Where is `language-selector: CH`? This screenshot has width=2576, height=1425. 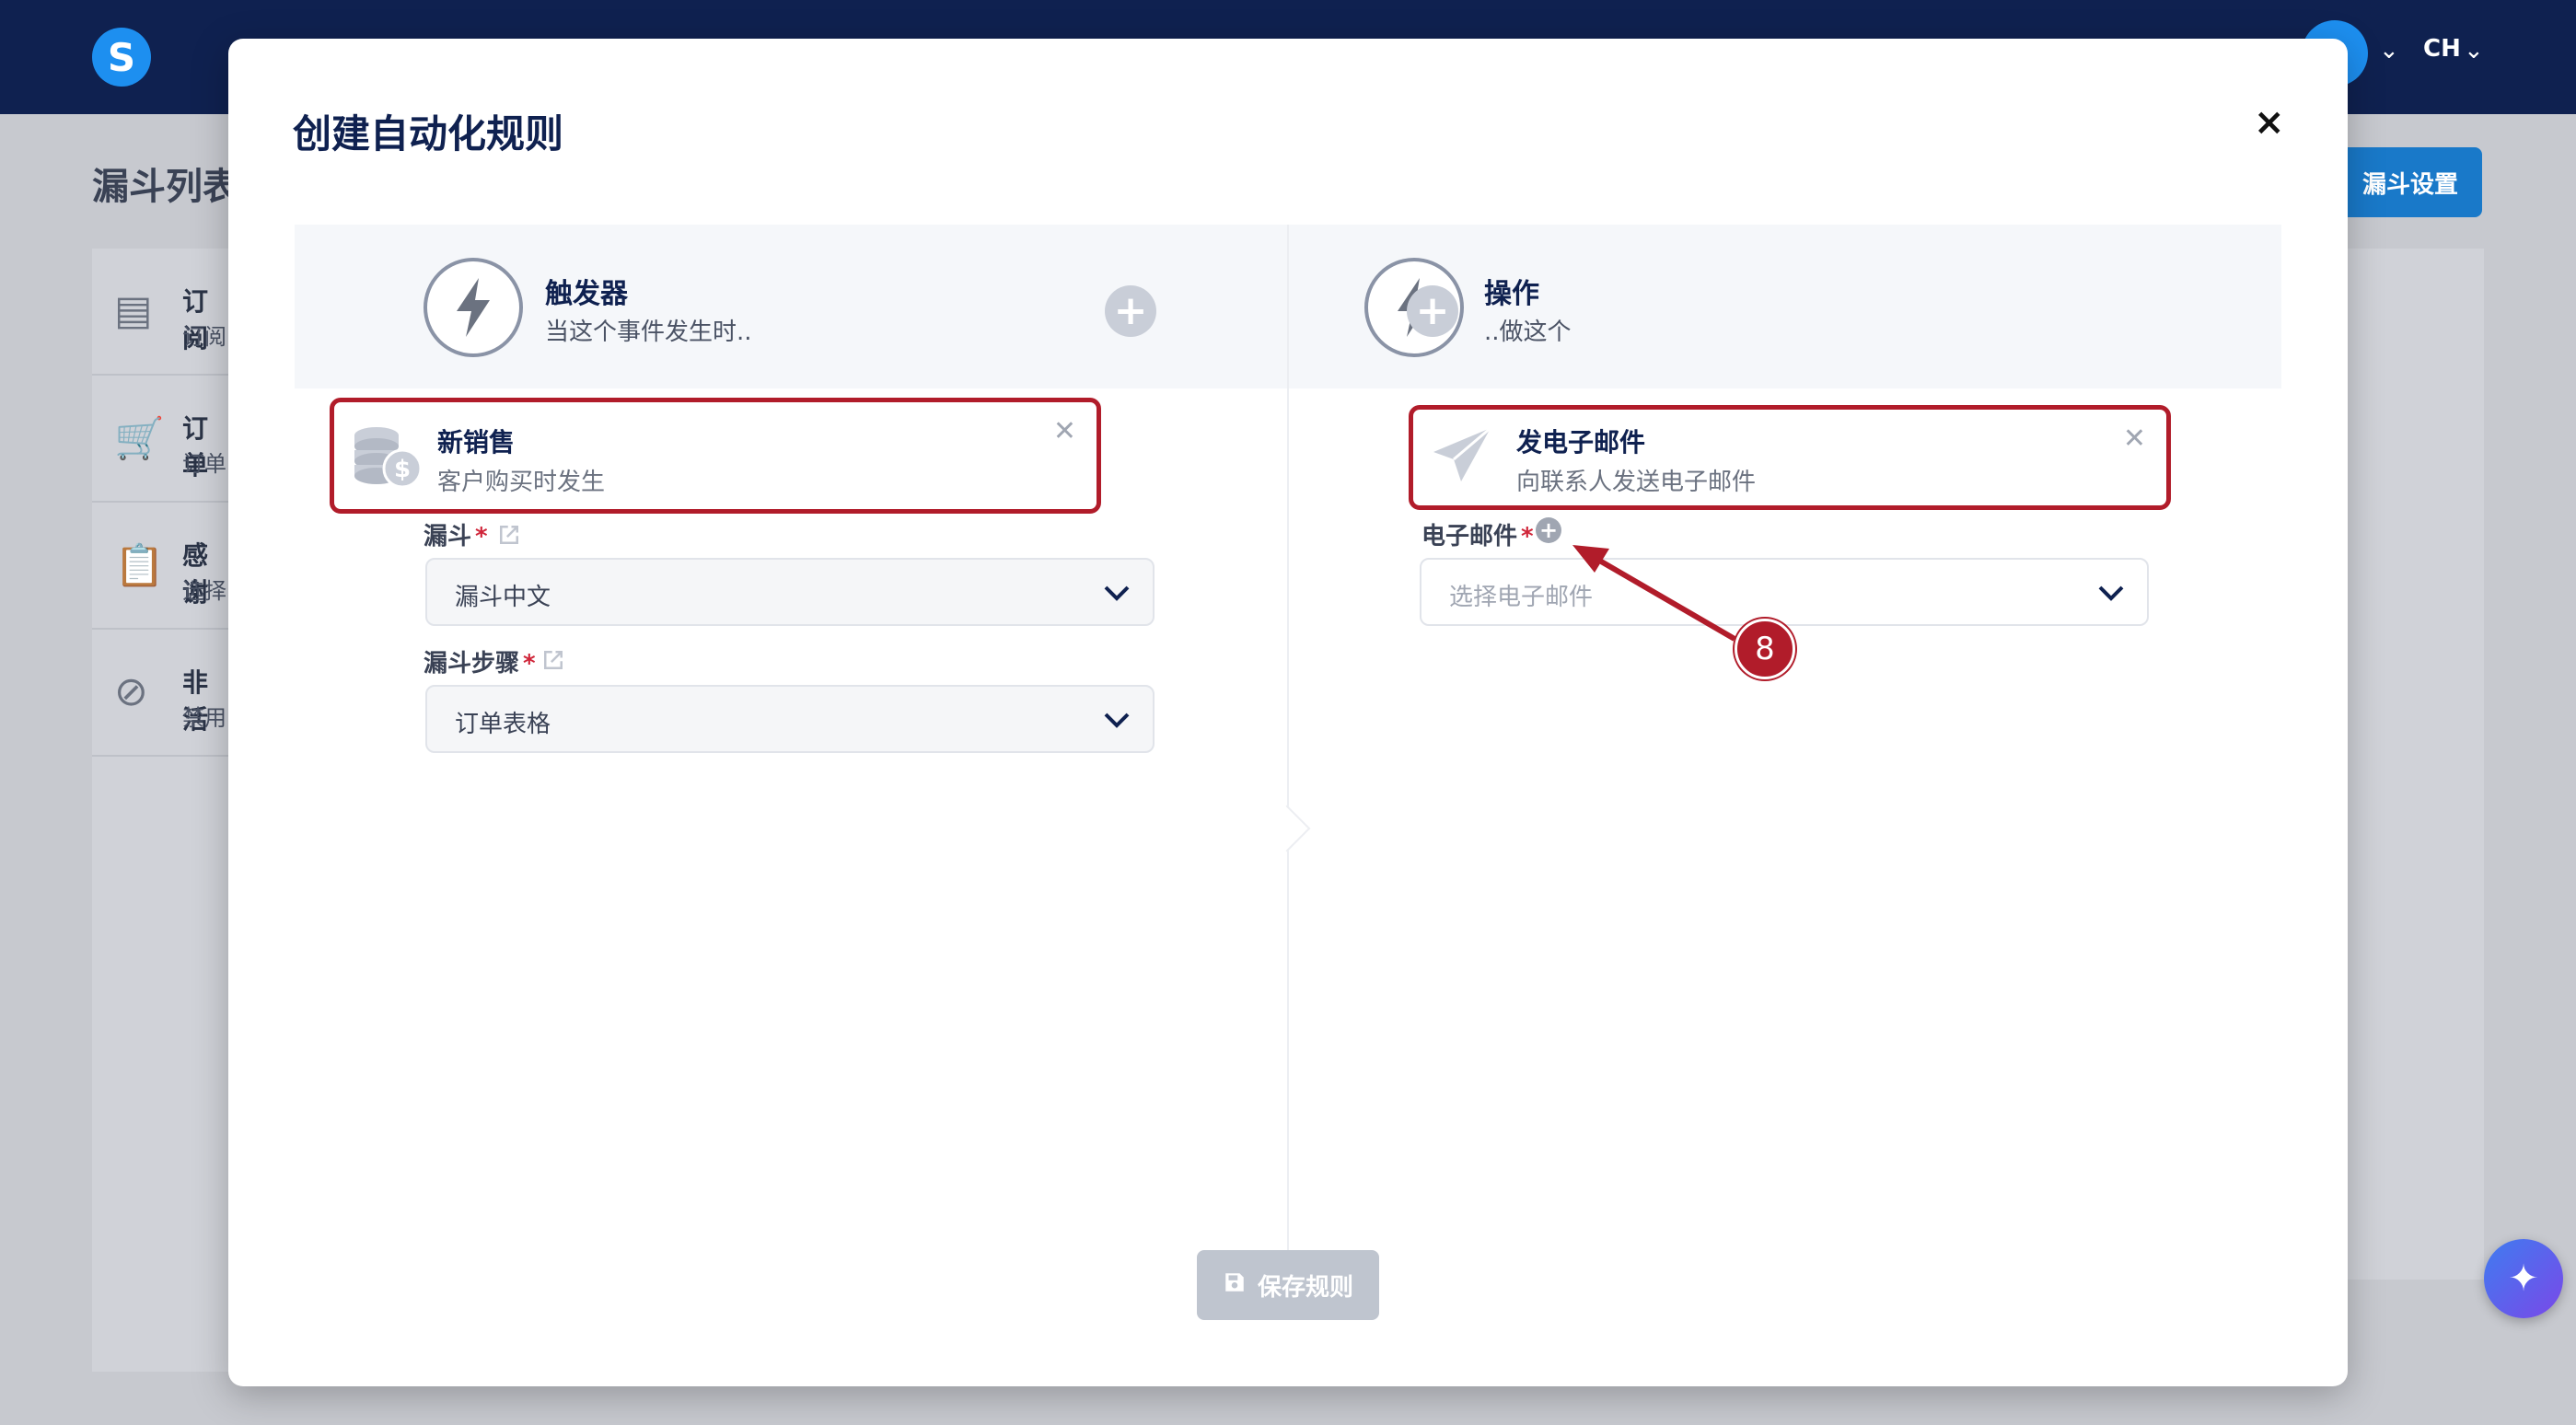
language-selector: CH is located at coordinates (2442, 49).